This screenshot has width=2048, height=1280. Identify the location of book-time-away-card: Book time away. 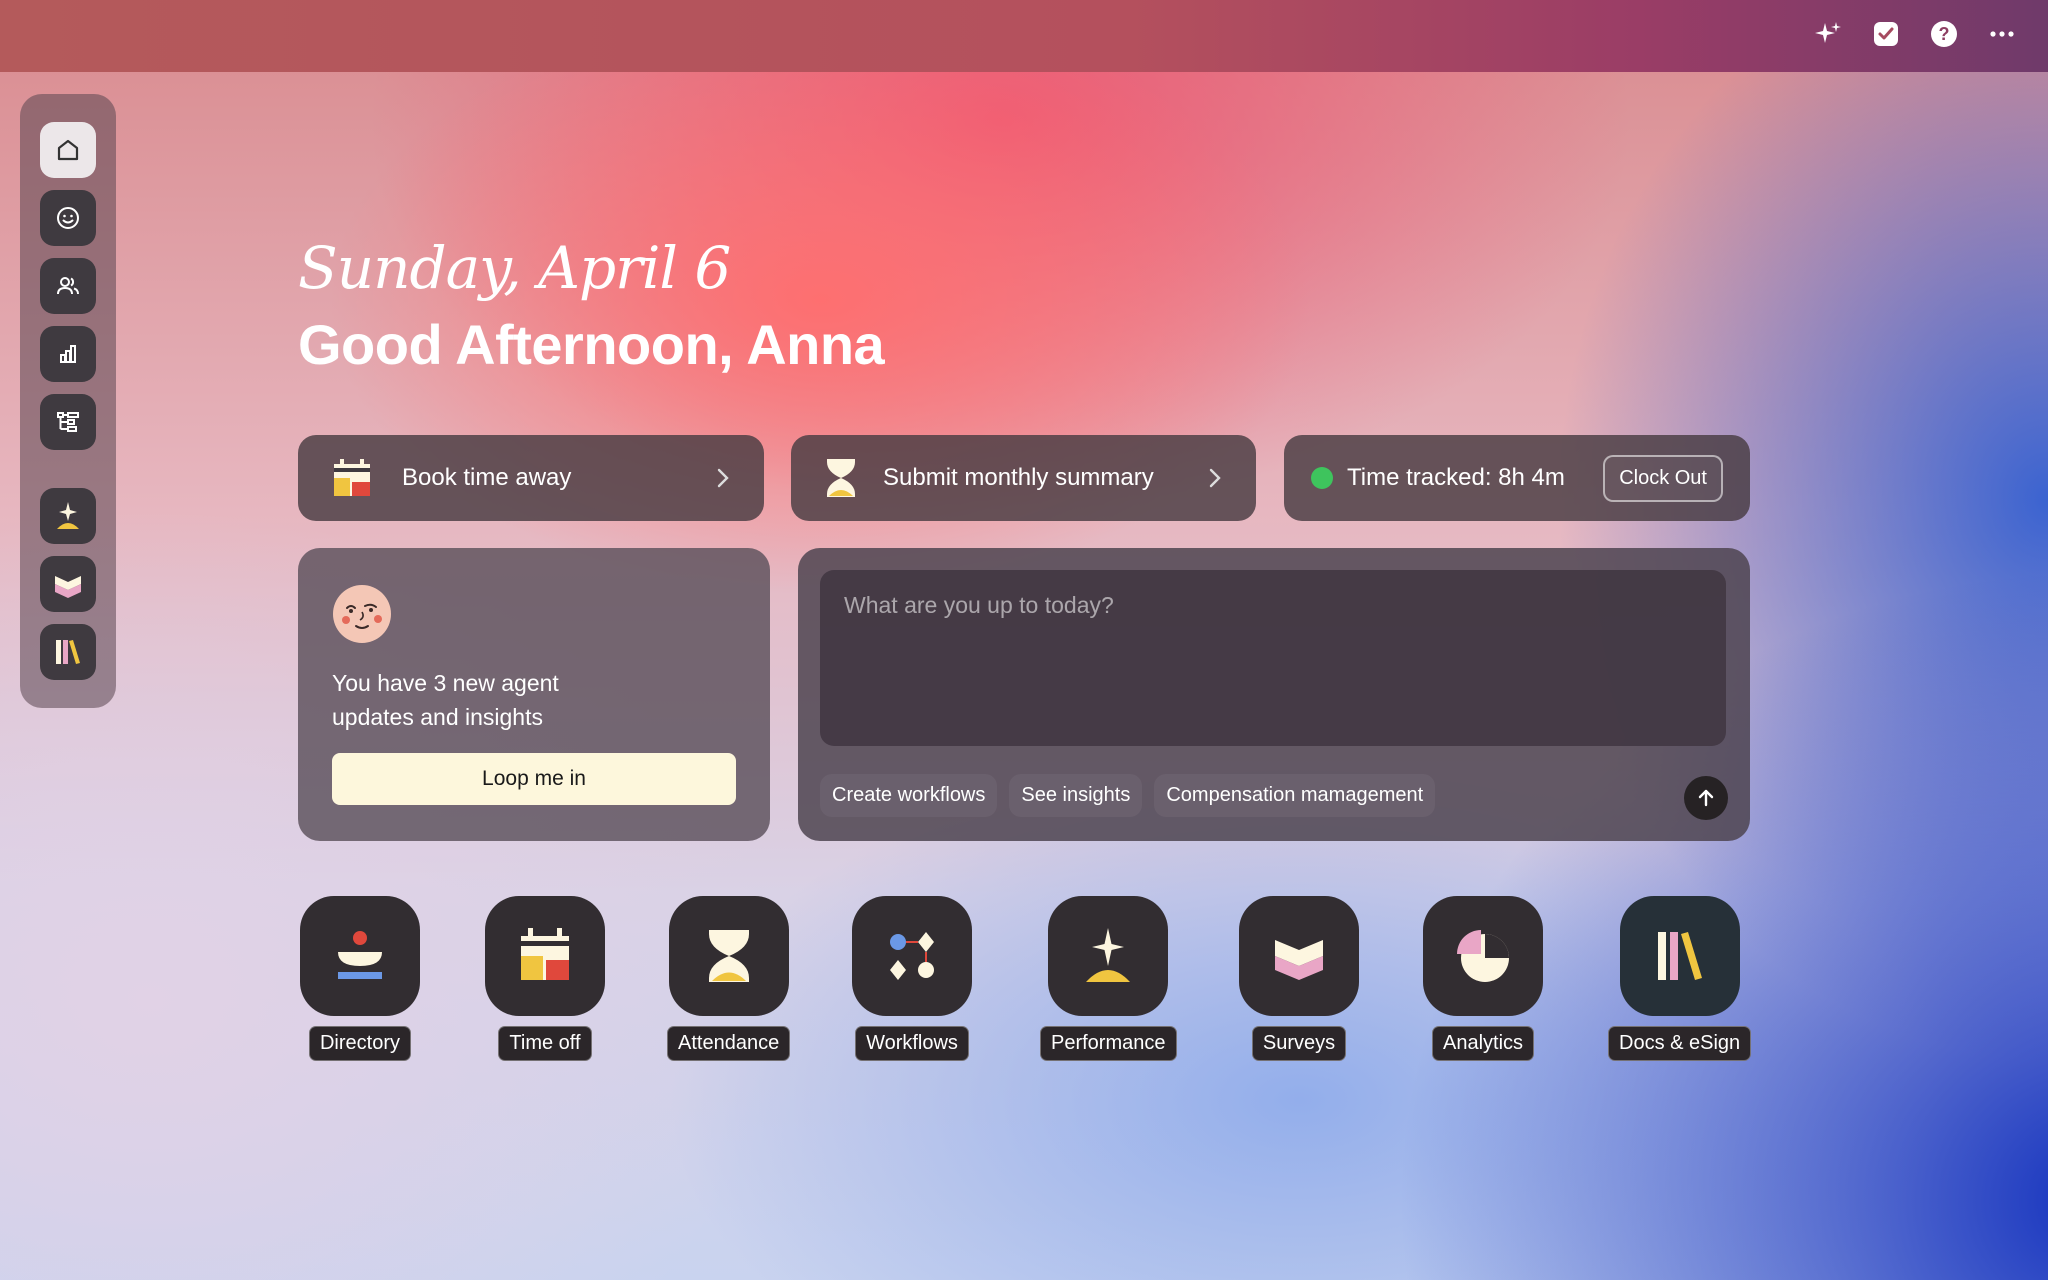
(531, 478).